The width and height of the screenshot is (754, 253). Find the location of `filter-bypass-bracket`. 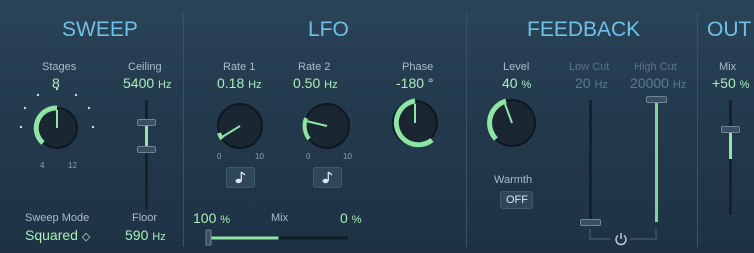

filter-bypass-bracket is located at coordinates (623, 234).